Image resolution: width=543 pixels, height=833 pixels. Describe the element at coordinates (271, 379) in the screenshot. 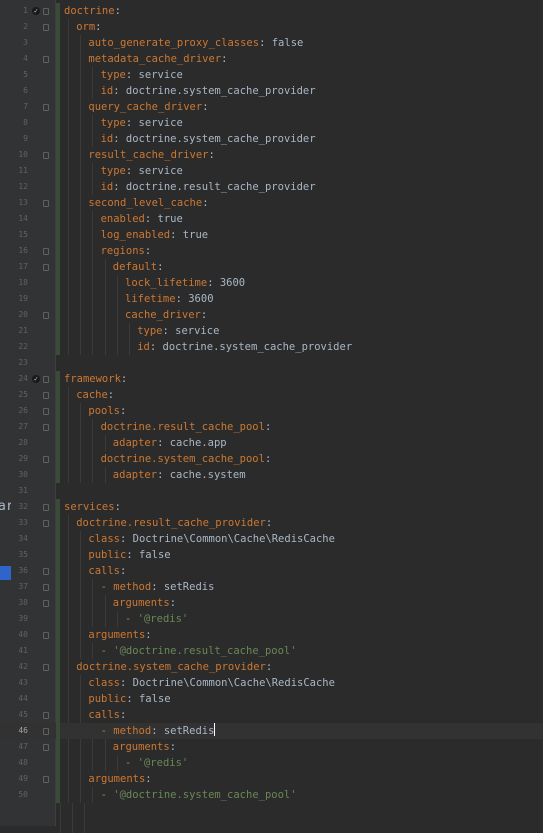

I see `code-line: framework:` at that location.